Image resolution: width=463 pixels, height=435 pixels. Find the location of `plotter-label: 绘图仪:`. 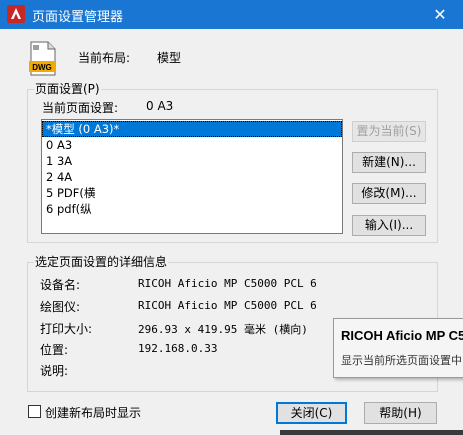

plotter-label: 绘图仪: is located at coordinates (60, 307).